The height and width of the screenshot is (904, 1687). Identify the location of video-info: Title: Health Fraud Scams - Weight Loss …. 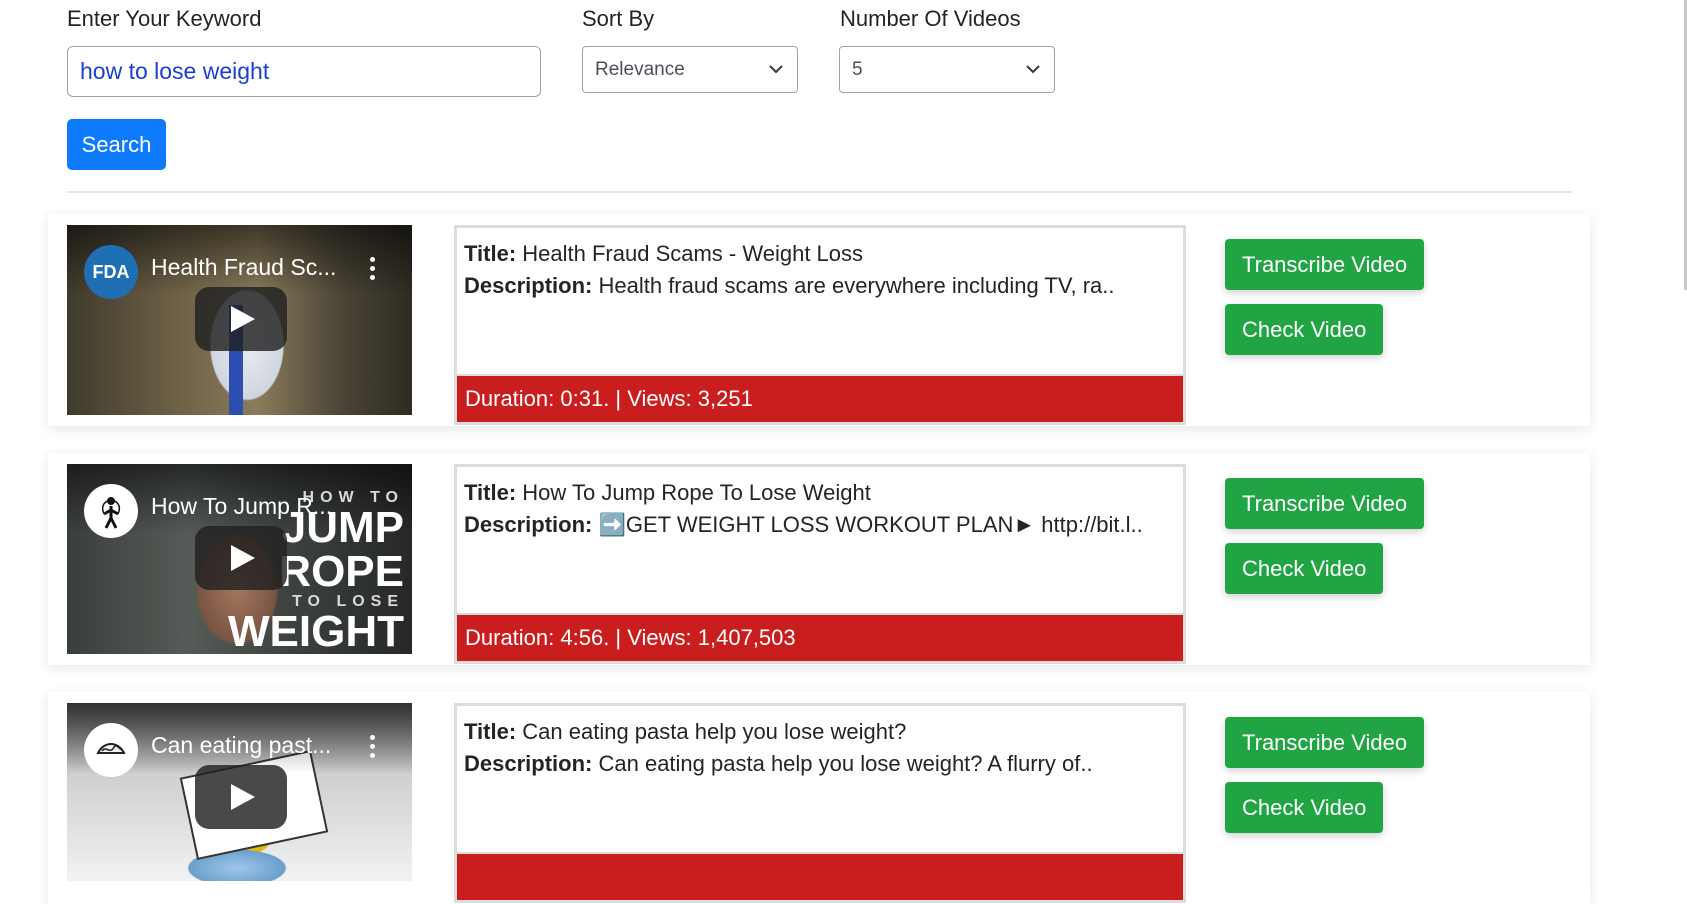
(820, 301).